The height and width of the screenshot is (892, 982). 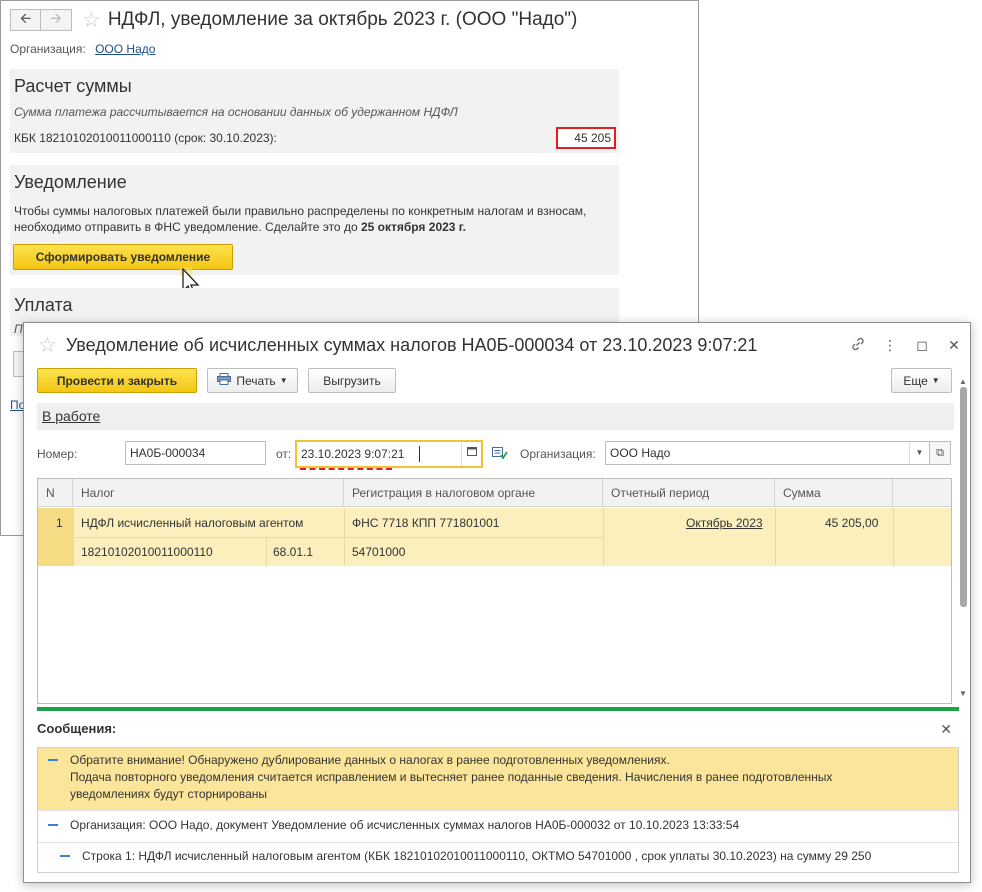 I want to click on organization-select-value: ООО Надо, so click(x=640, y=453).